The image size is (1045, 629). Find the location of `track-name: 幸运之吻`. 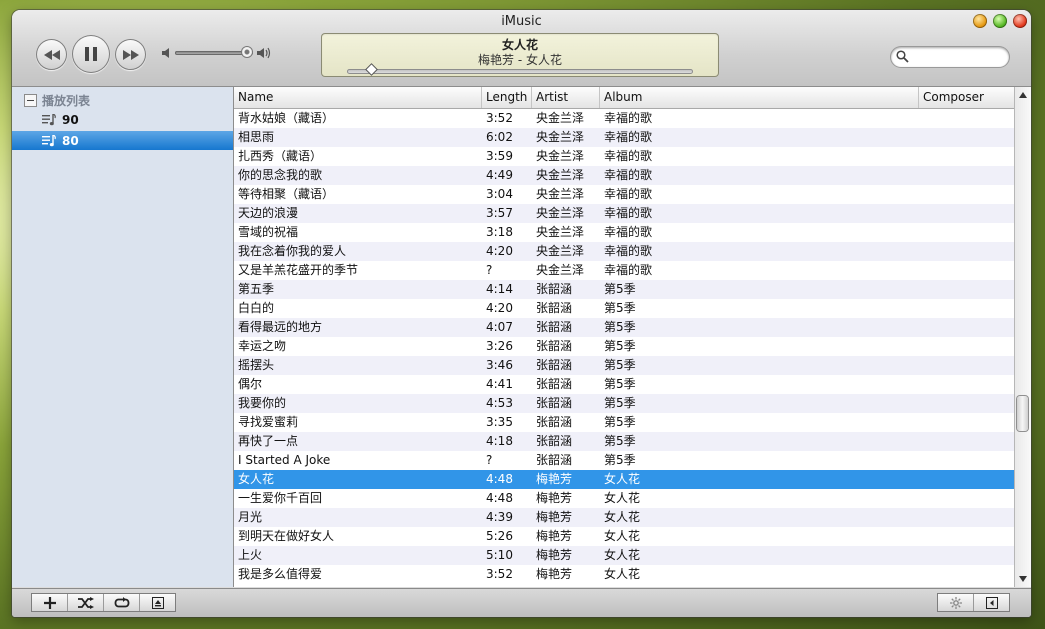

track-name: 幸运之吻 is located at coordinates (262, 346).